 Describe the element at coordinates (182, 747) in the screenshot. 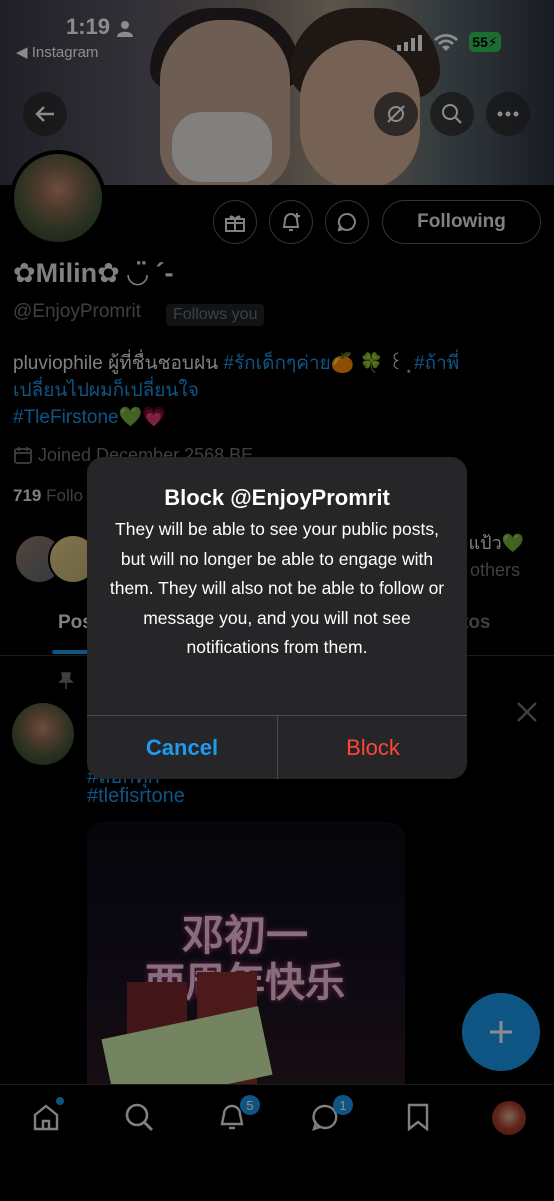

I see `cancel-button: Cancel` at that location.